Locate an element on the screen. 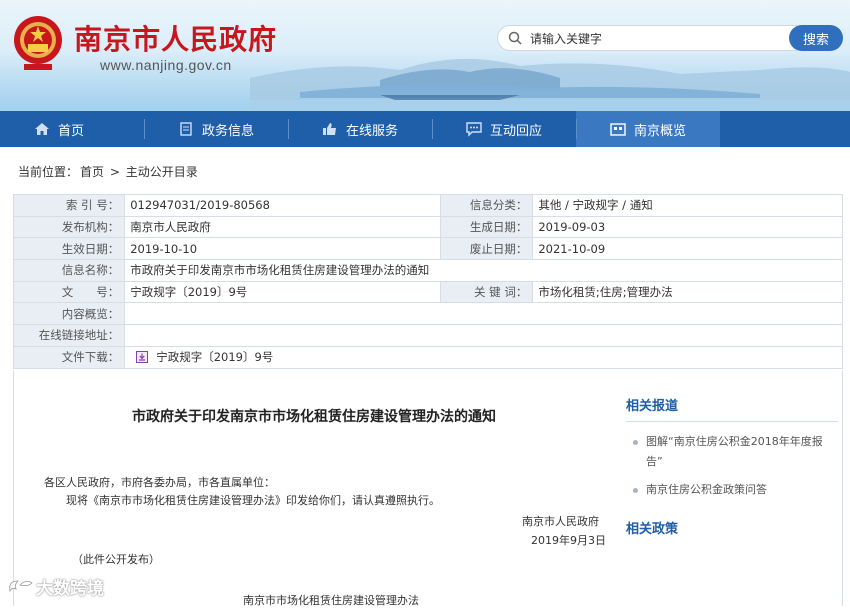 This screenshot has width=850, height=608. watermark-icon is located at coordinates (21, 586).